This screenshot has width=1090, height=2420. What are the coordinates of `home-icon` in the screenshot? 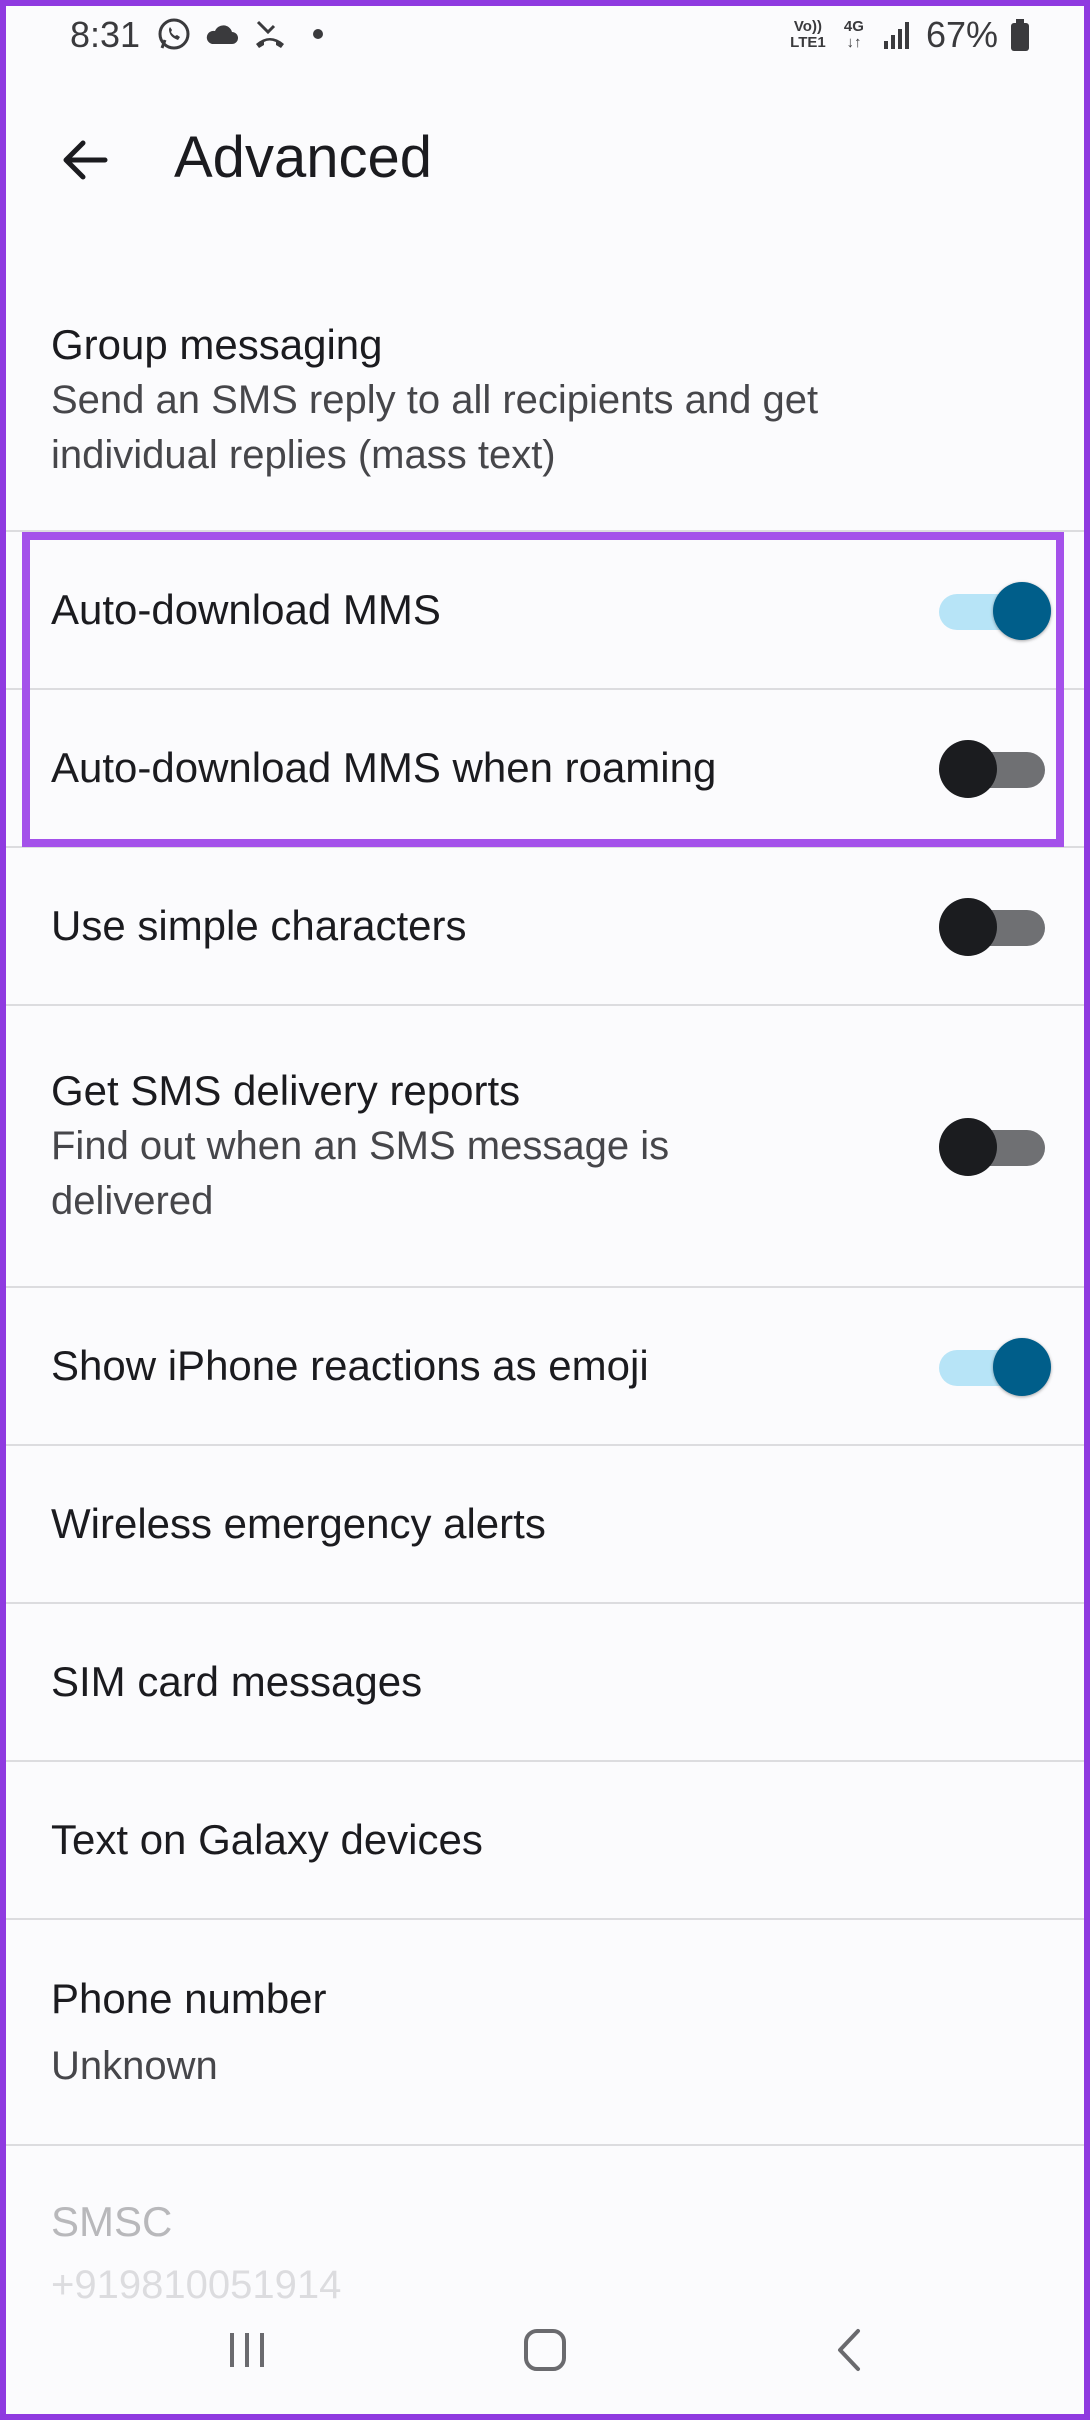 It's located at (545, 2350).